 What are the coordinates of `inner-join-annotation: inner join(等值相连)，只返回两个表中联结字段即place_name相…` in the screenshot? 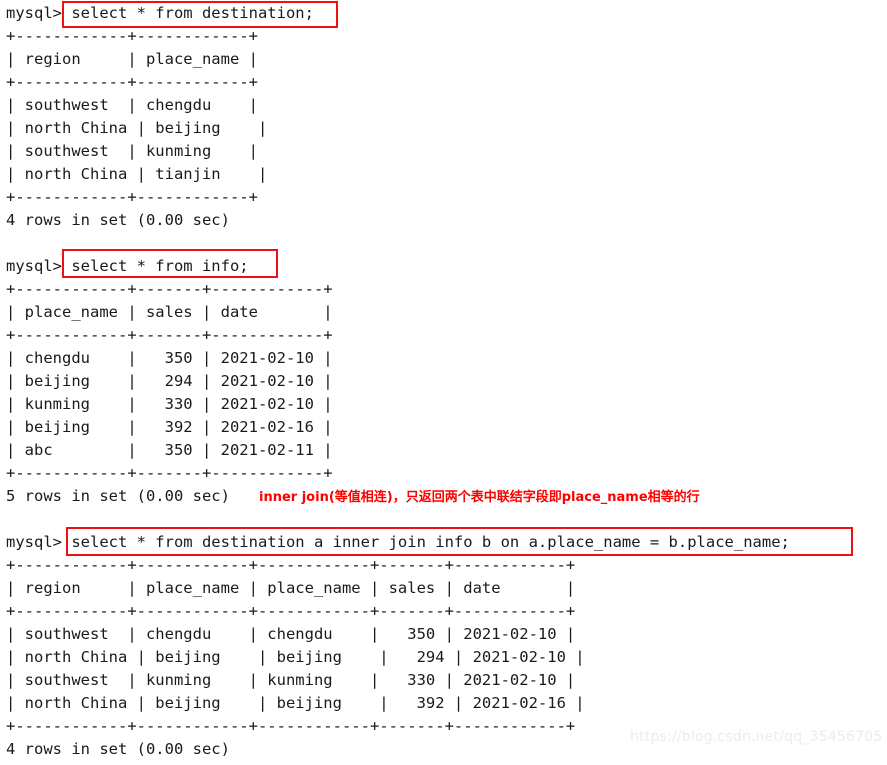 It's located at (479, 497).